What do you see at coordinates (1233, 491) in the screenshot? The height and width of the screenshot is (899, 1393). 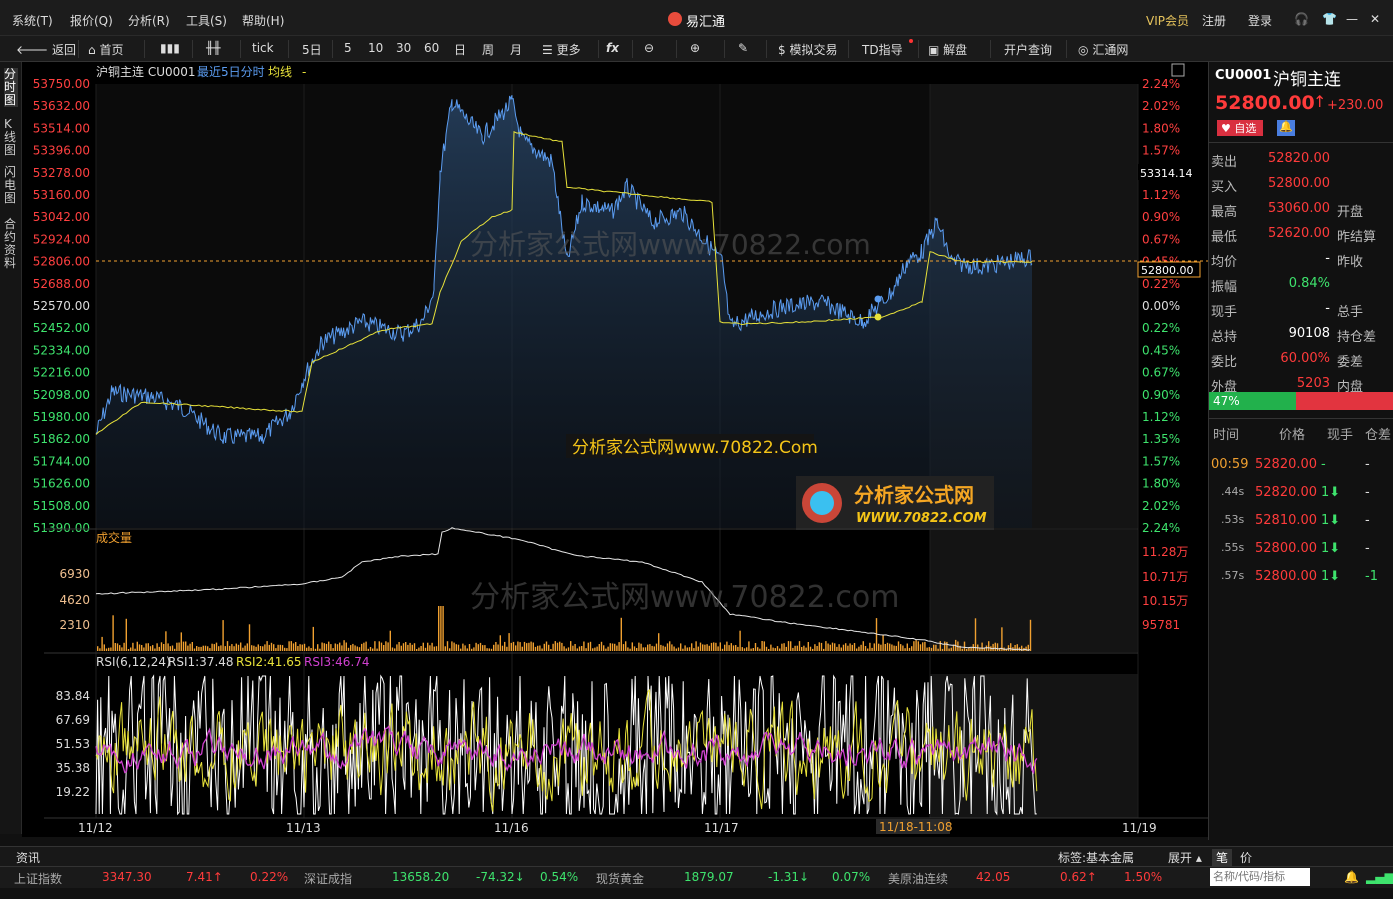 I see `tick-time: .44s` at bounding box center [1233, 491].